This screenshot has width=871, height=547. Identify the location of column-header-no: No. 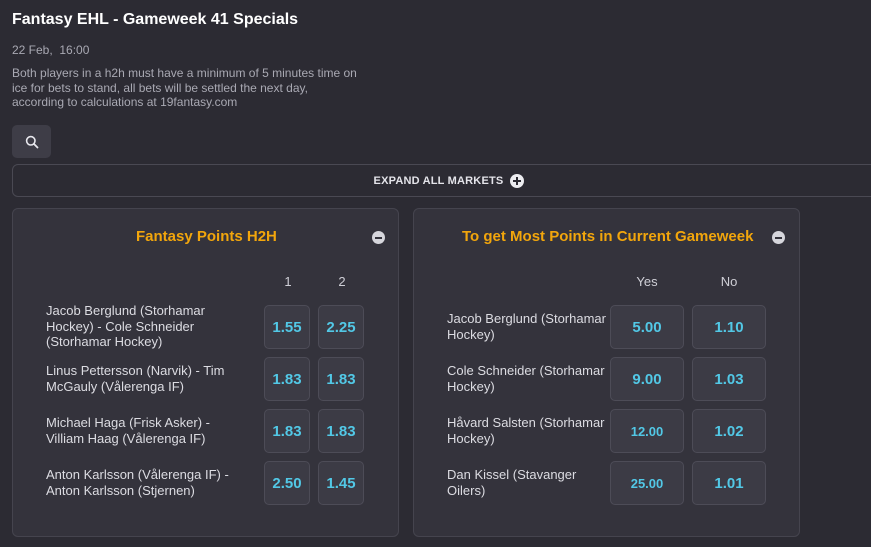
(729, 281).